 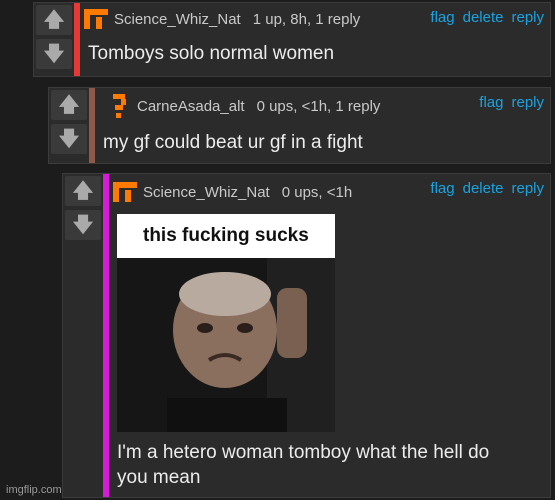 I want to click on comment-text-line: you mean, so click(x=159, y=477).